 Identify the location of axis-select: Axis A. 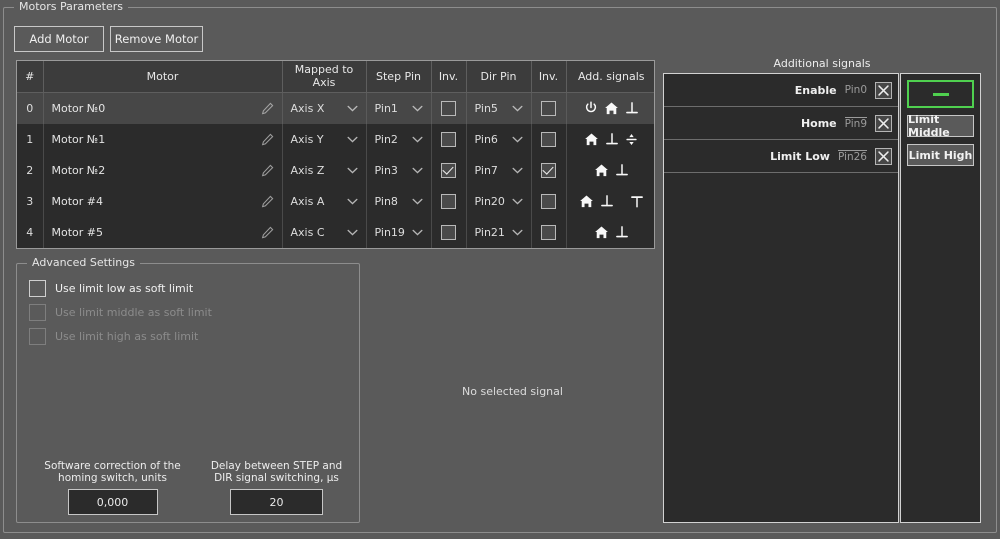
(324, 201).